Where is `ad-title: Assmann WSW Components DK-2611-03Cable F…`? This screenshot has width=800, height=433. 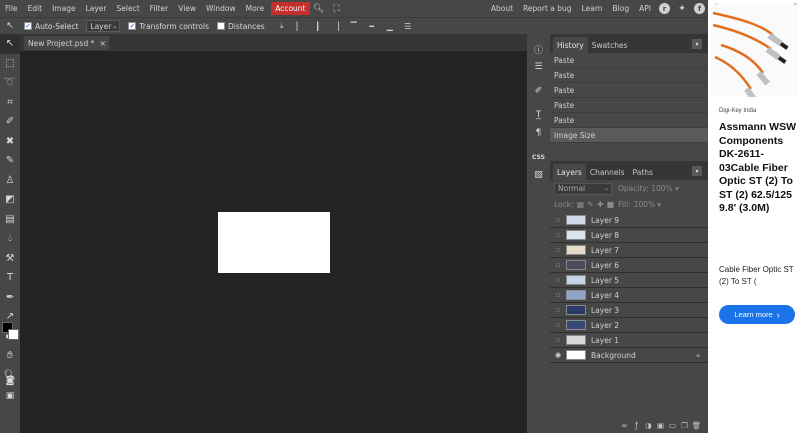
ad-title: Assmann WSW Components DK-2611-03Cable F… is located at coordinates (759, 168).